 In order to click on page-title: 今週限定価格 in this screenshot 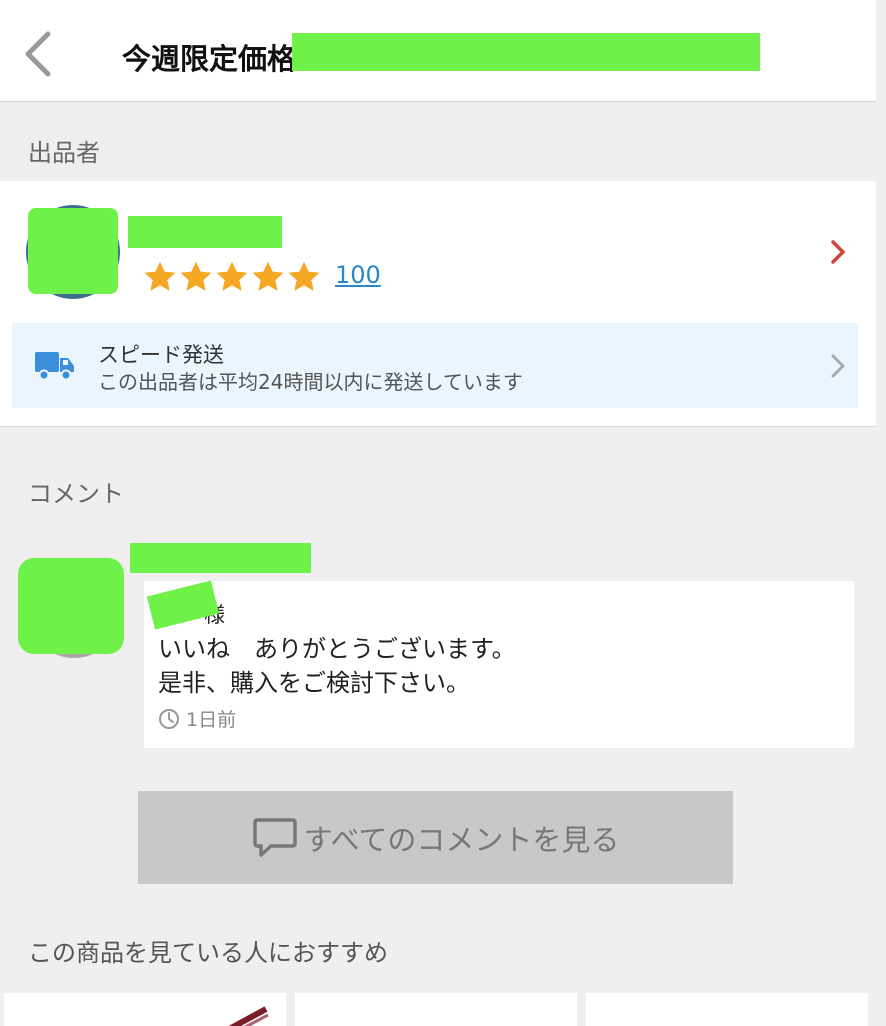, I will do `click(209, 59)`.